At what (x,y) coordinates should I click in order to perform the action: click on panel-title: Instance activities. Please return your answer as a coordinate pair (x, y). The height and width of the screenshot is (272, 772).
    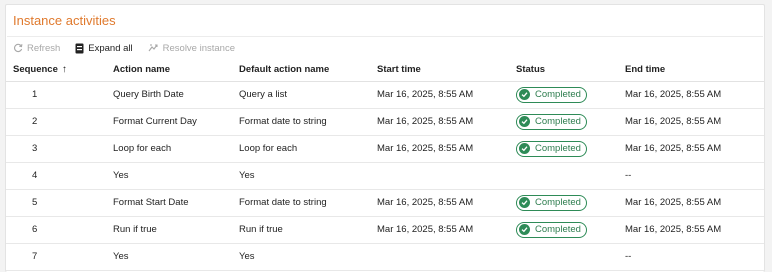
    Looking at the image, I should click on (64, 20).